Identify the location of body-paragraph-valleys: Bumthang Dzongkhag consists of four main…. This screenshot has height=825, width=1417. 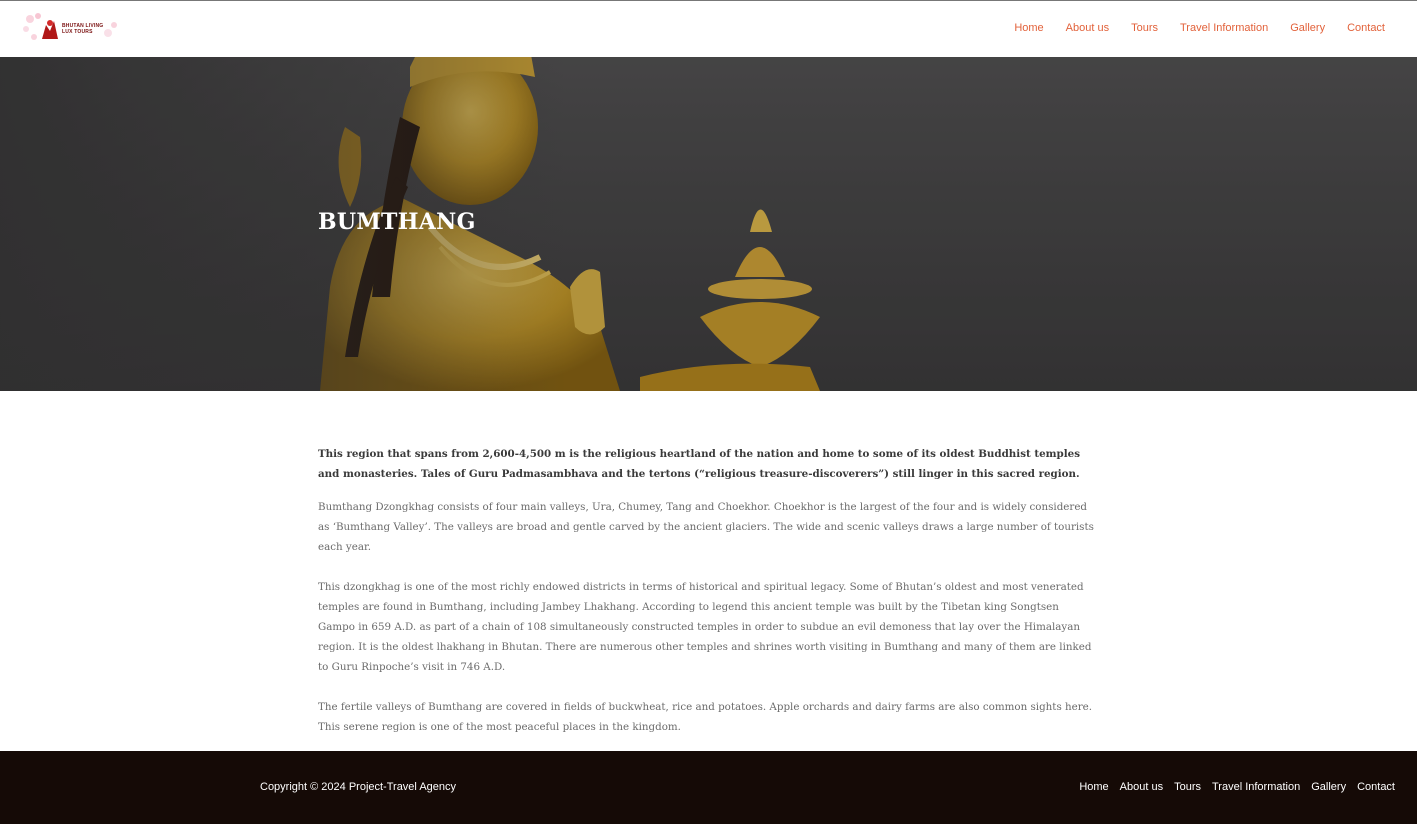
(706, 527).